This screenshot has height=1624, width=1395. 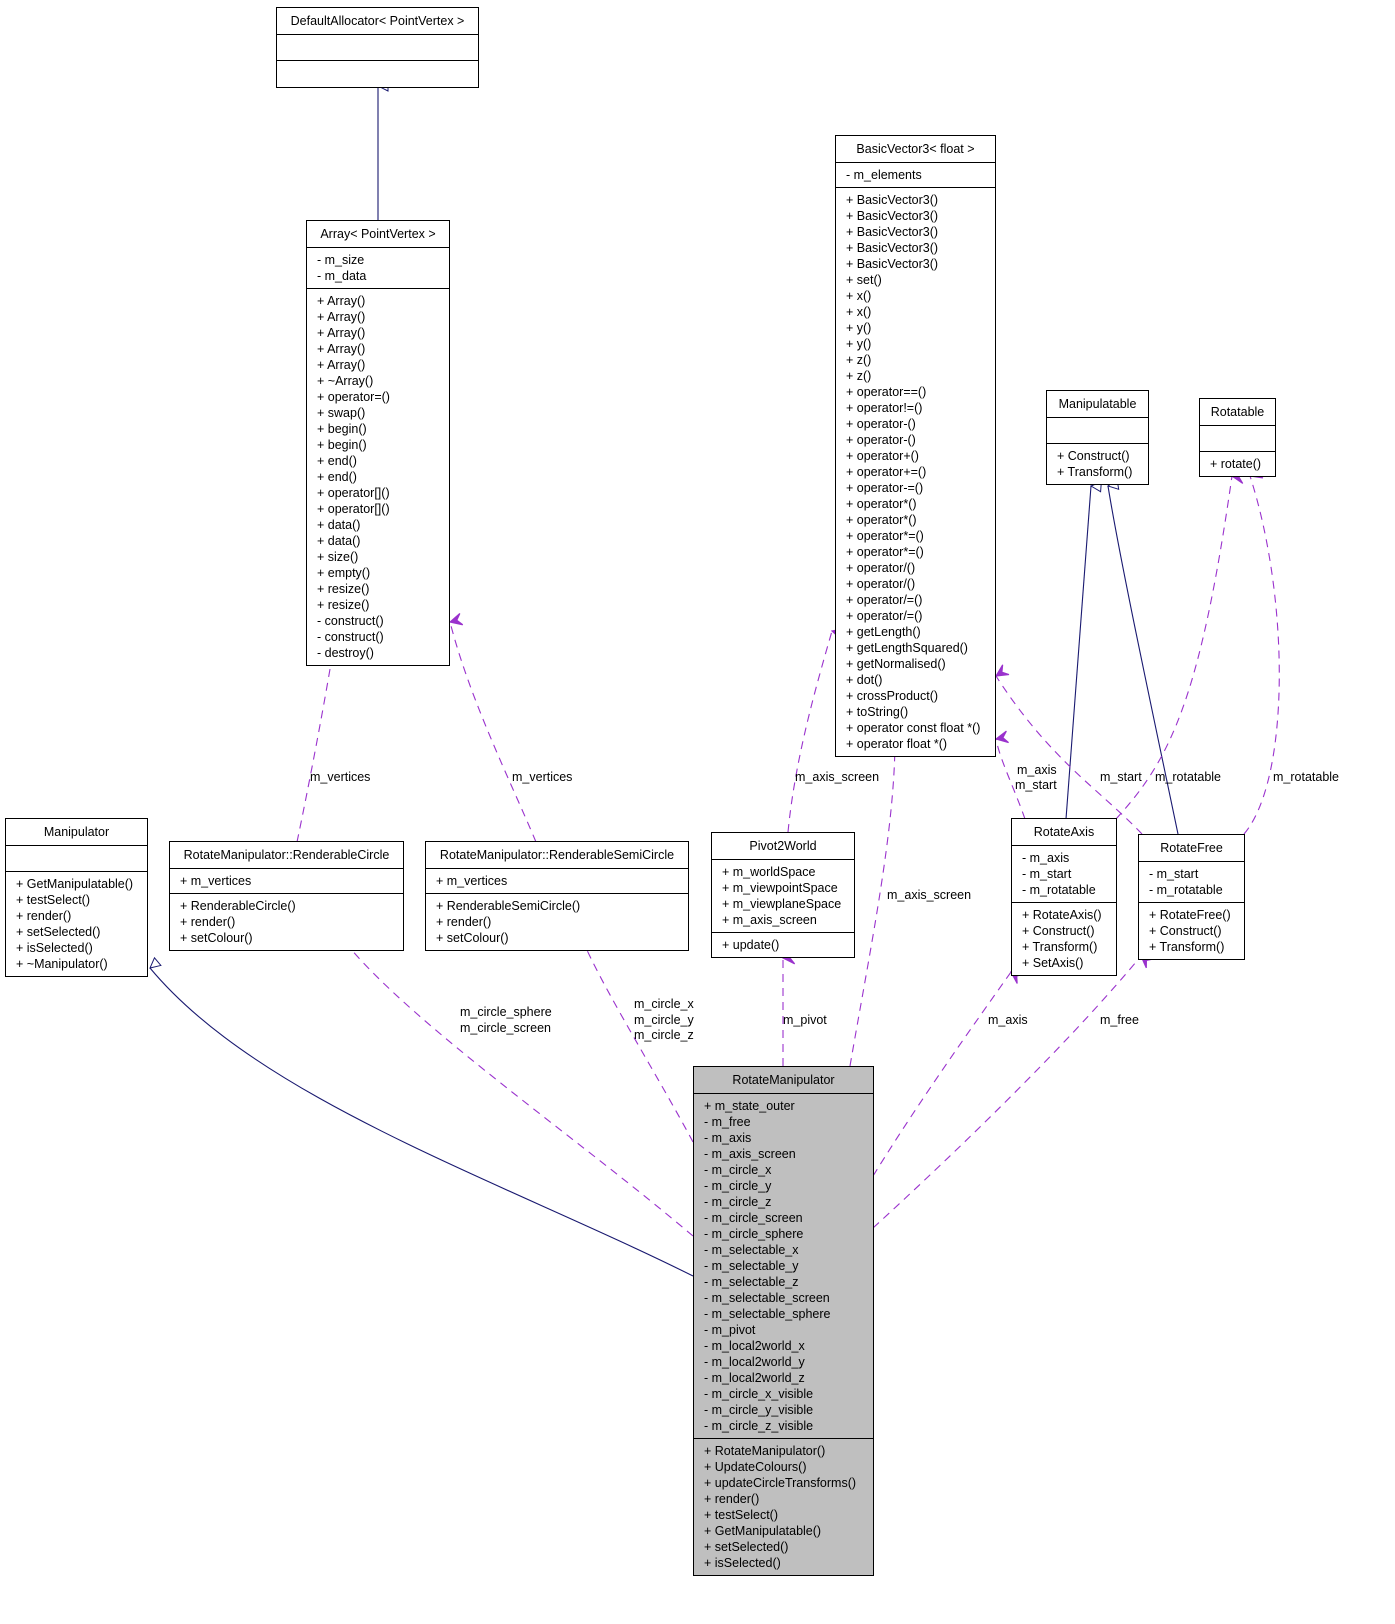 I want to click on class-method: + operator*=(), so click(x=885, y=552).